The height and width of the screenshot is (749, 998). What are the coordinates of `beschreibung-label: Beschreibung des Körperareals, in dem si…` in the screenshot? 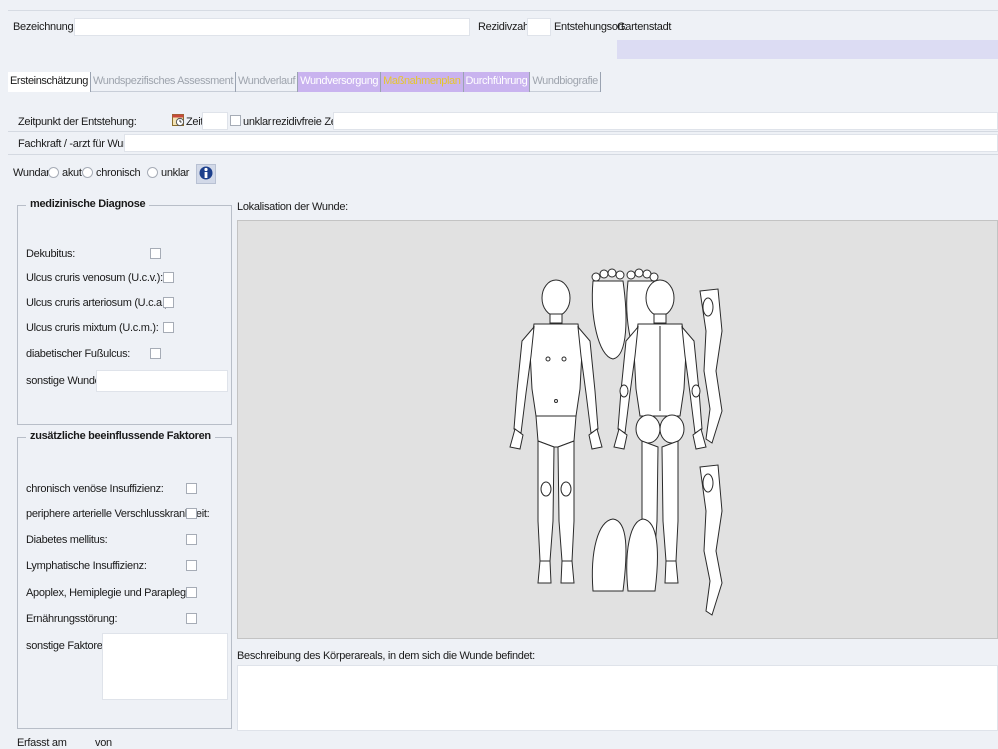 It's located at (386, 656).